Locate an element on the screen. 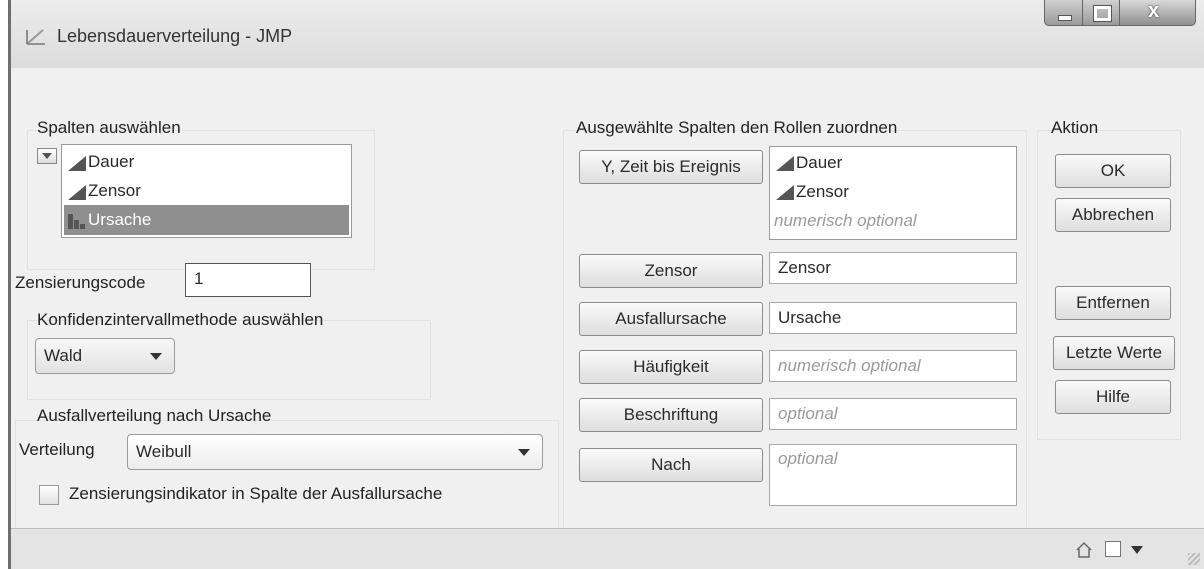  column-item-label: Ursache is located at coordinates (120, 219).